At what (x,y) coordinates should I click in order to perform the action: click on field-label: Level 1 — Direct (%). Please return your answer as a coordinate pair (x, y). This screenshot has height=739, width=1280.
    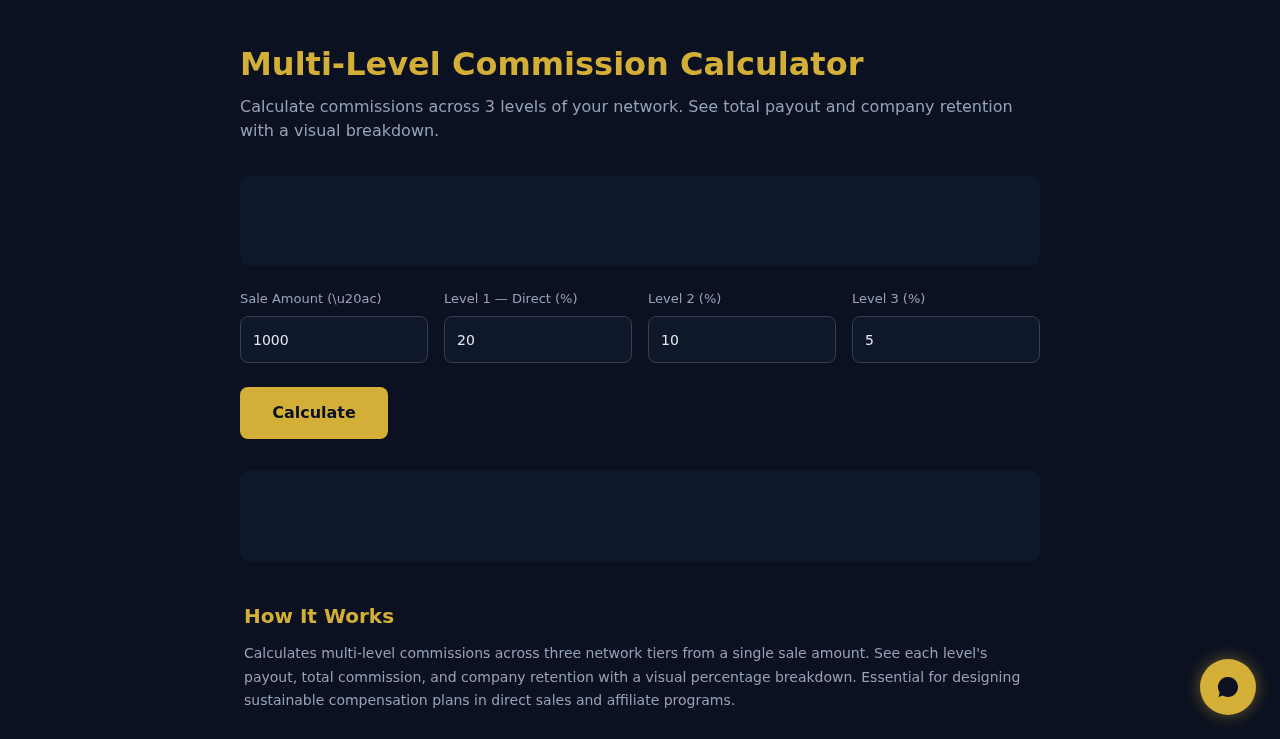
    Looking at the image, I should click on (511, 299).